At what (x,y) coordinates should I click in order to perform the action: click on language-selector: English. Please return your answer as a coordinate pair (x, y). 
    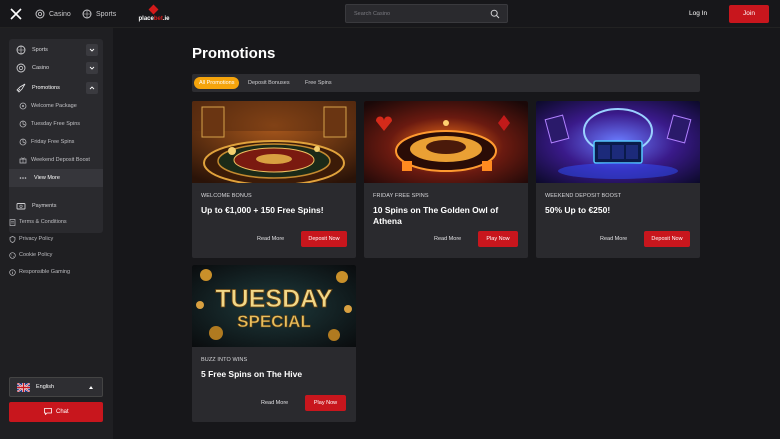
    Looking at the image, I should click on (56, 387).